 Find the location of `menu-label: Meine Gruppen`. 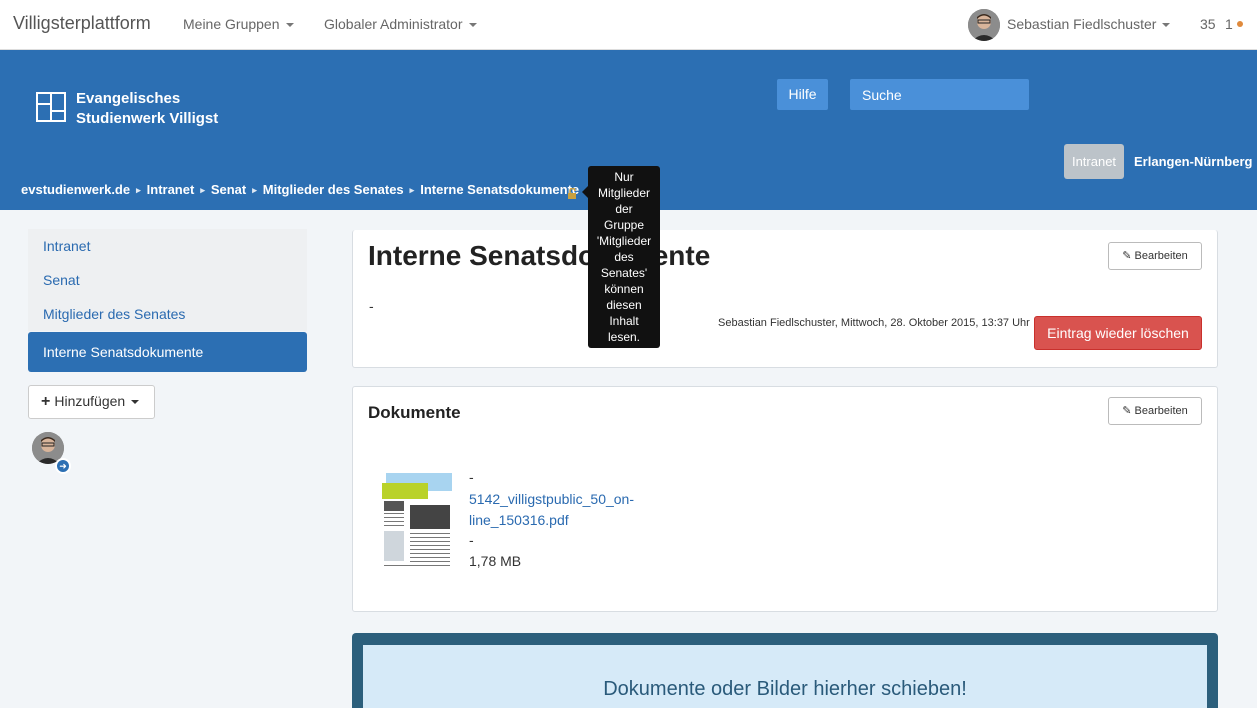

menu-label: Meine Gruppen is located at coordinates (231, 24).